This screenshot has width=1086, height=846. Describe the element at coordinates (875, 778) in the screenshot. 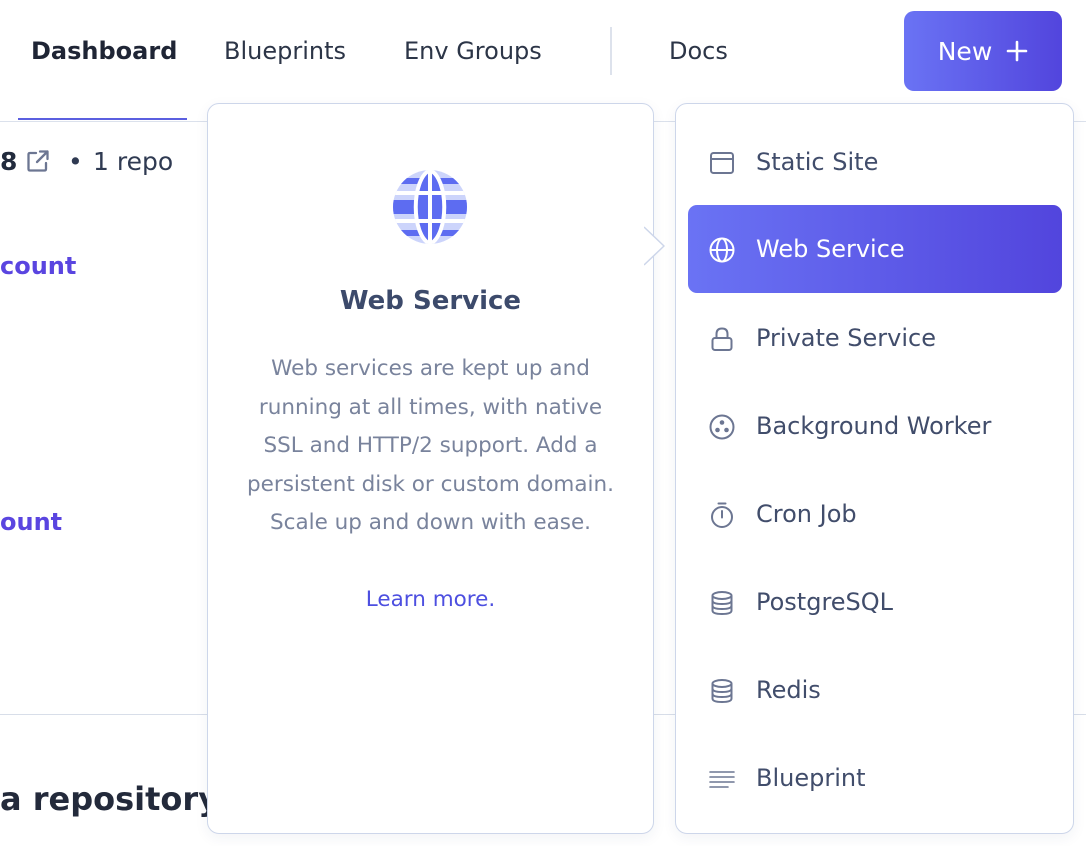

I see `menu-item-blueprint: Blueprint` at that location.